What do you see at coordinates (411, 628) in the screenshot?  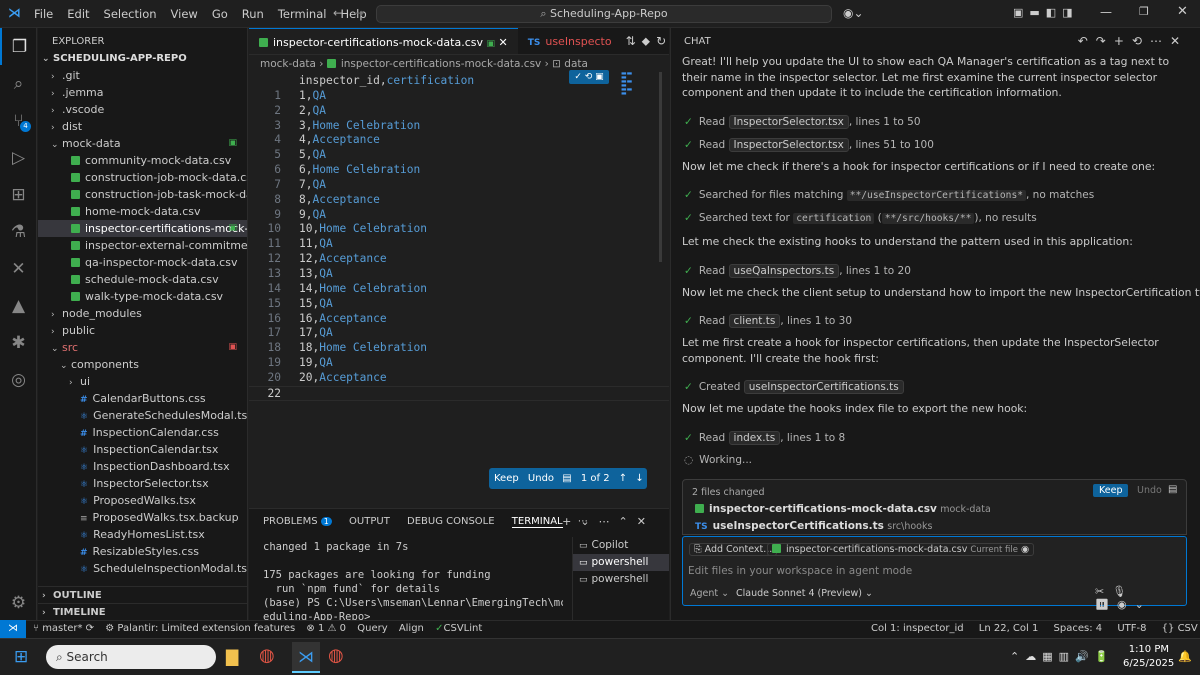 I see `align-status: Align` at bounding box center [411, 628].